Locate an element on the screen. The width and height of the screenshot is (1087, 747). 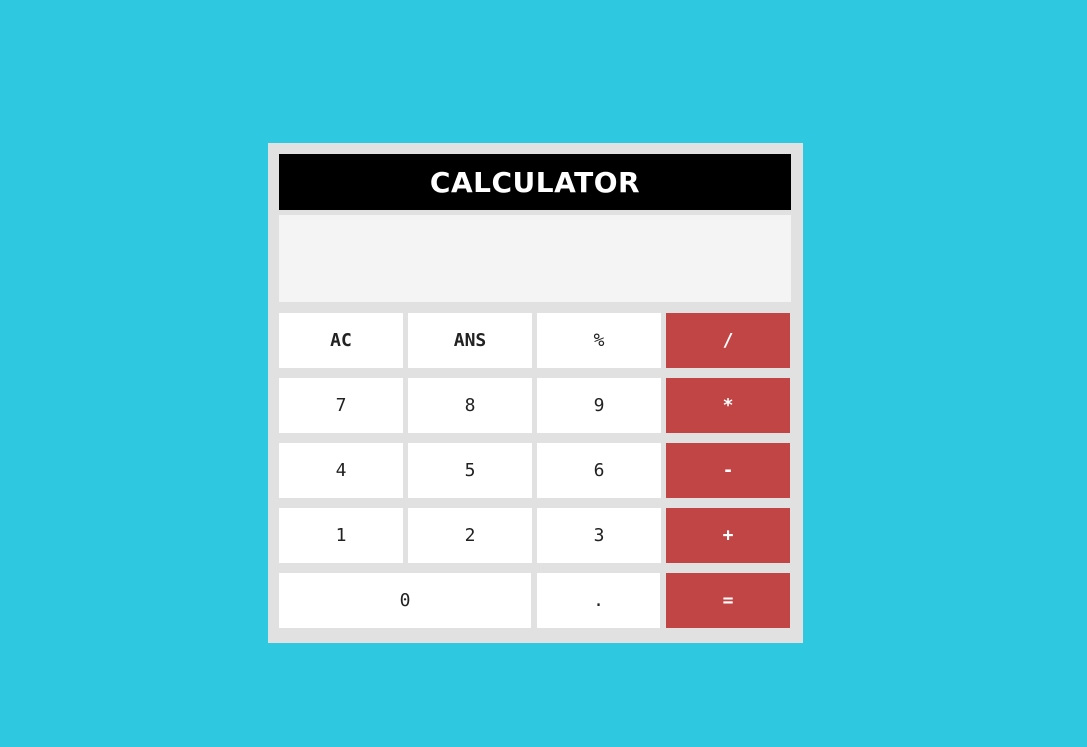
divide-button: / is located at coordinates (728, 340).